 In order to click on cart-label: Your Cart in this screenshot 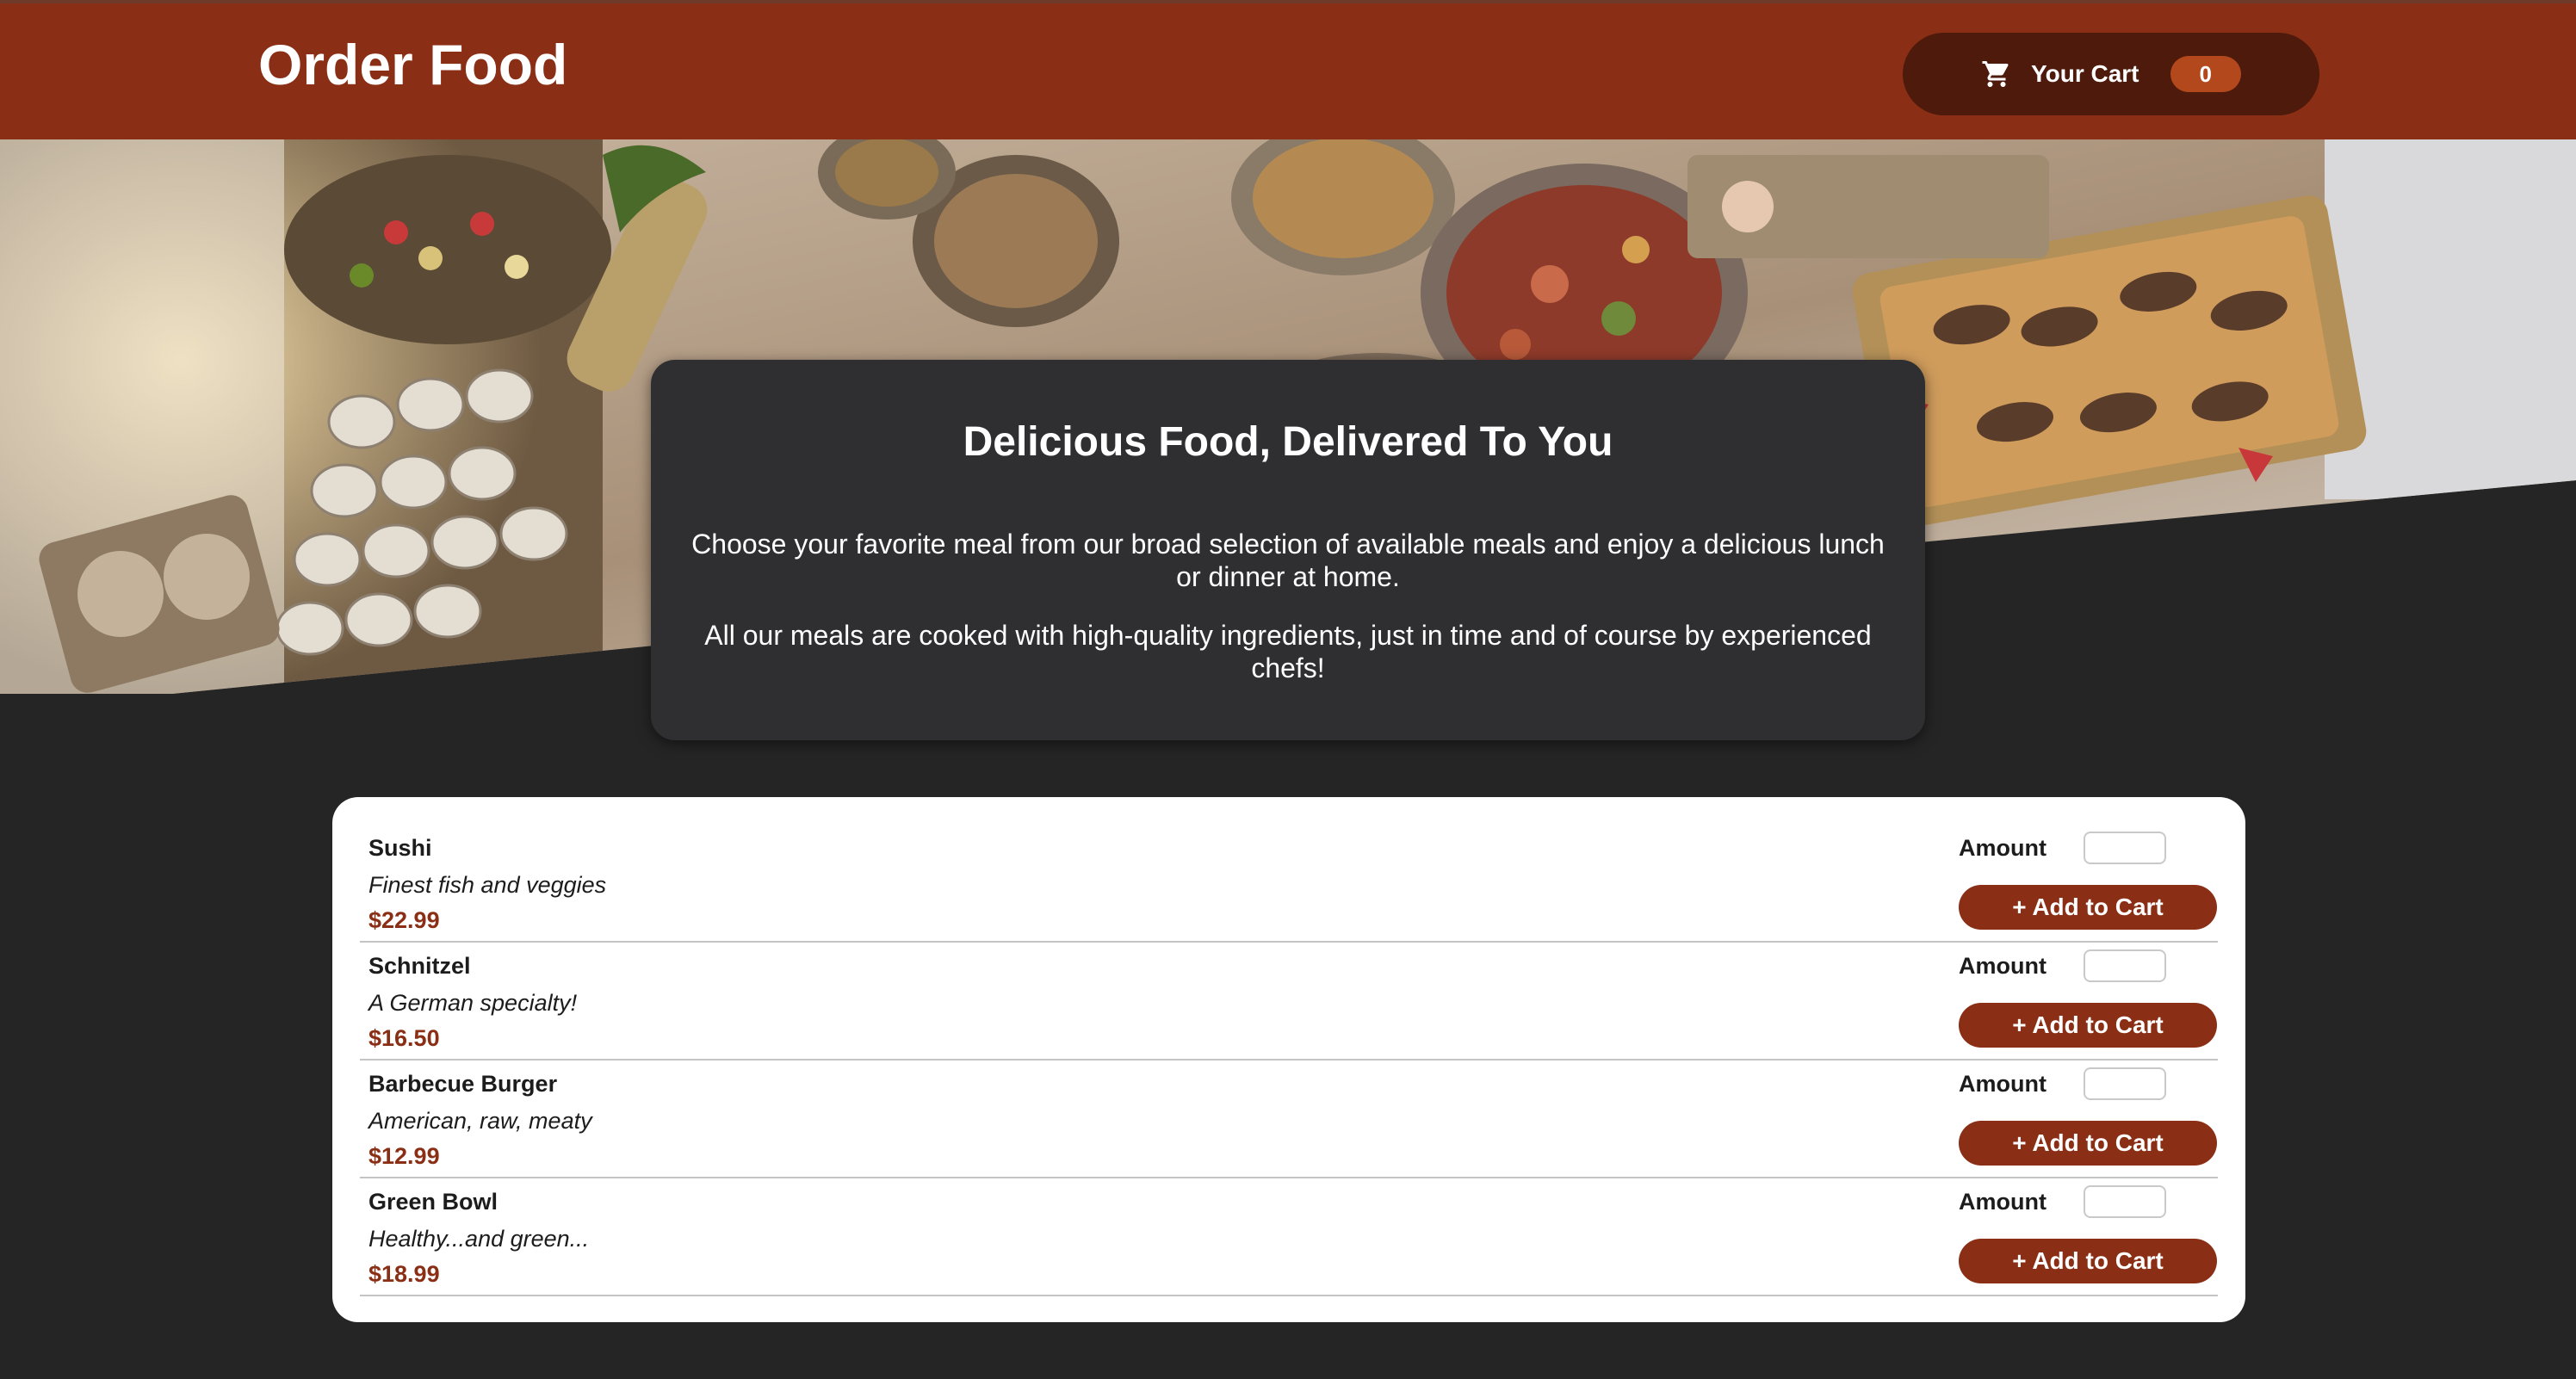, I will do `click(2085, 74)`.